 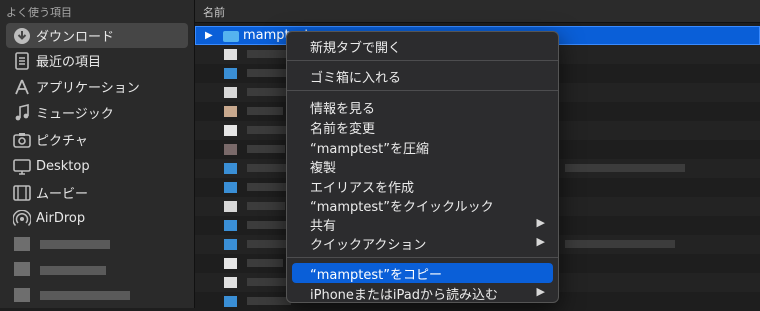 What do you see at coordinates (97, 192) in the screenshot?
I see `sidebar-item-movies: ムービー` at bounding box center [97, 192].